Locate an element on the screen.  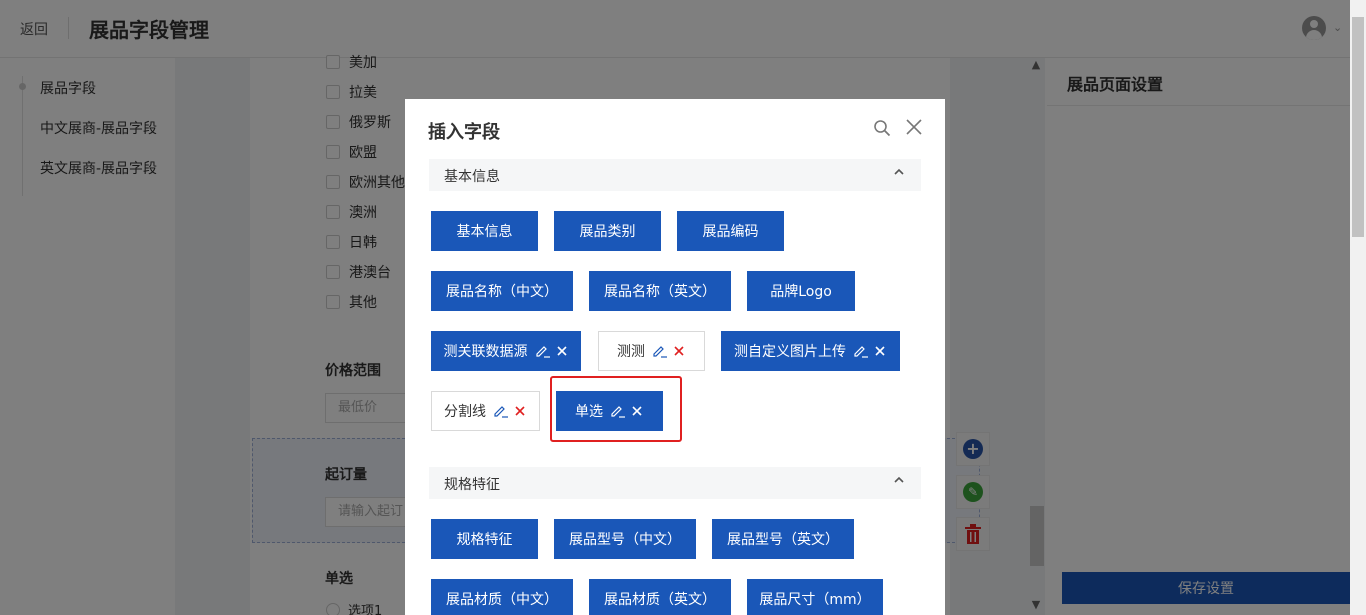
group-title: 基本信息 is located at coordinates (472, 177).